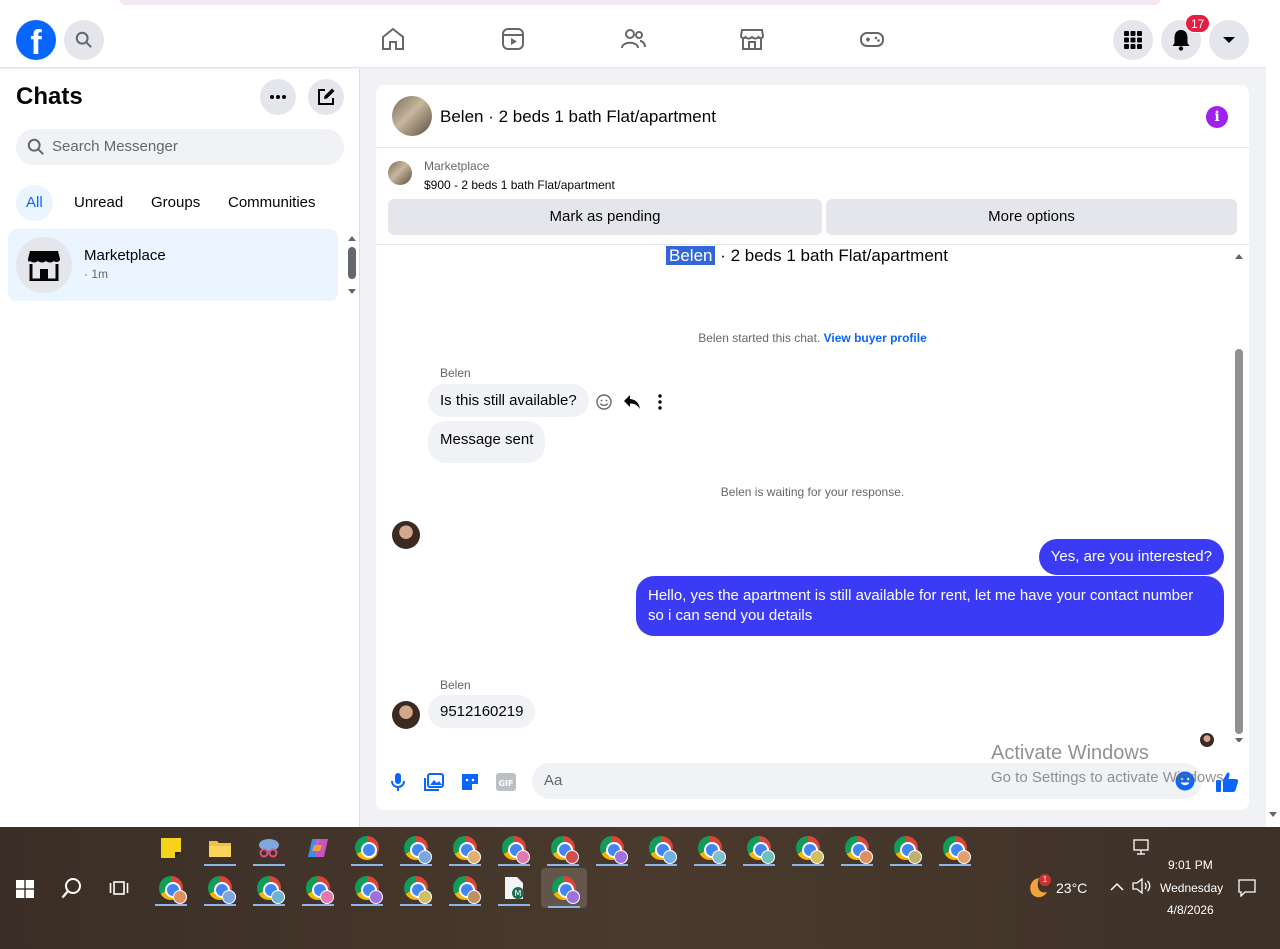 The image size is (1280, 949). What do you see at coordinates (98, 203) in the screenshot?
I see `filter-unread: Unread` at bounding box center [98, 203].